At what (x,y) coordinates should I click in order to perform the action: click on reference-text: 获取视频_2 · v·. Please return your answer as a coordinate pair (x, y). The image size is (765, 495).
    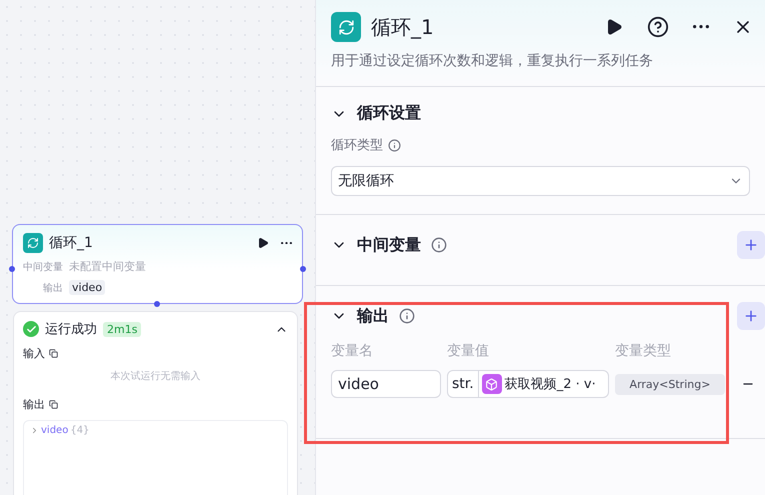
    Looking at the image, I should click on (550, 384).